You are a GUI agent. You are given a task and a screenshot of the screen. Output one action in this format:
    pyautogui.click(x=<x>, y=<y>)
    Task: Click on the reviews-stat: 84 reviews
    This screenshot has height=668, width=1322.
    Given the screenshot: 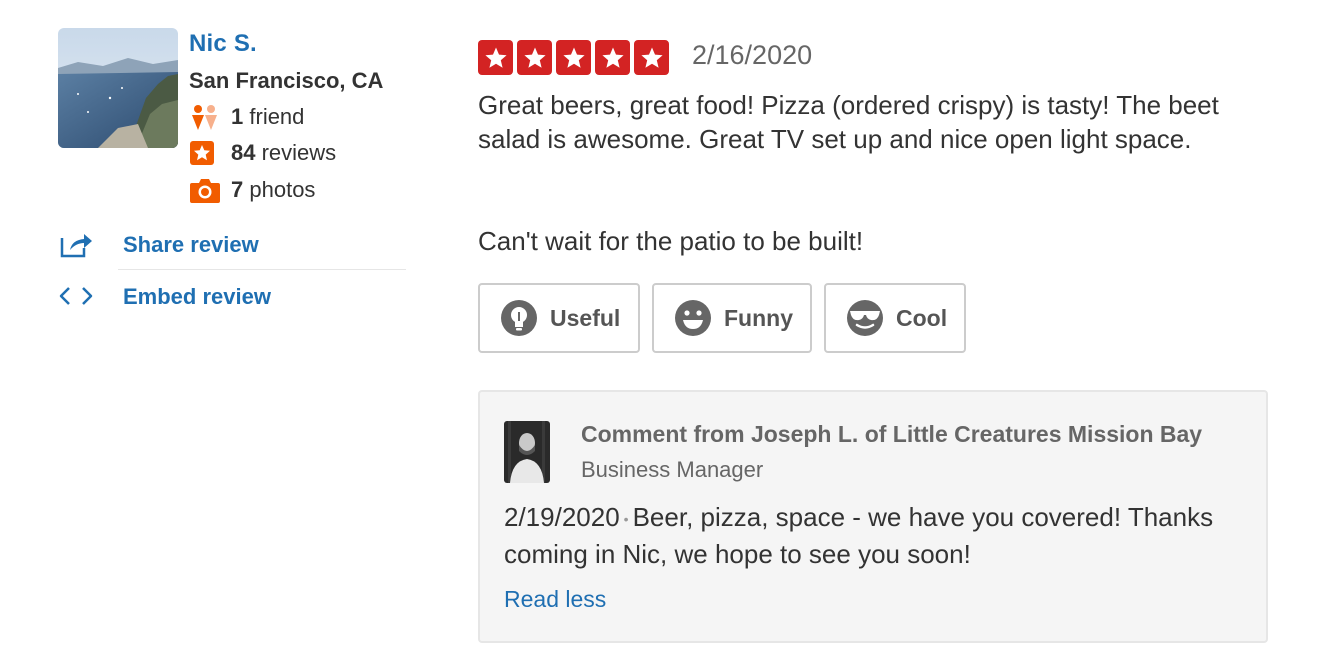 What is the action you would take?
    pyautogui.click(x=309, y=155)
    